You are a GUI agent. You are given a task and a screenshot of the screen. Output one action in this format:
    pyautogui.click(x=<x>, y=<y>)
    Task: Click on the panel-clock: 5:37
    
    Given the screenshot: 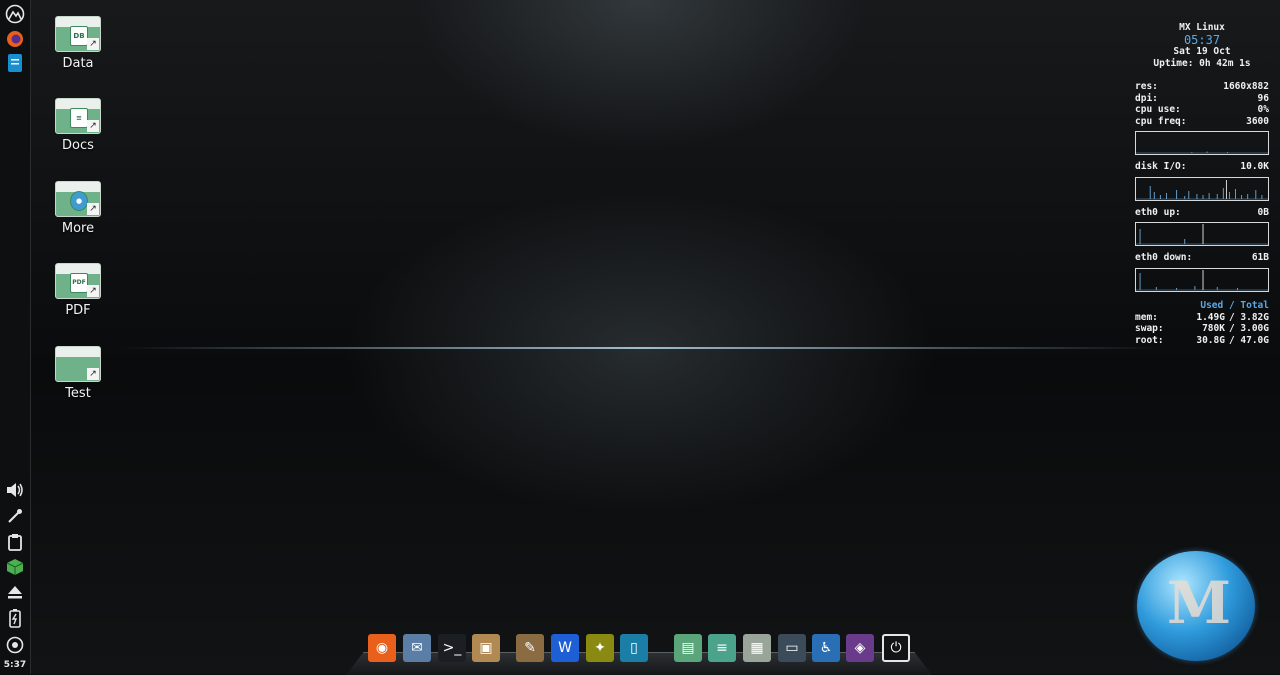 What is the action you would take?
    pyautogui.click(x=15, y=665)
    